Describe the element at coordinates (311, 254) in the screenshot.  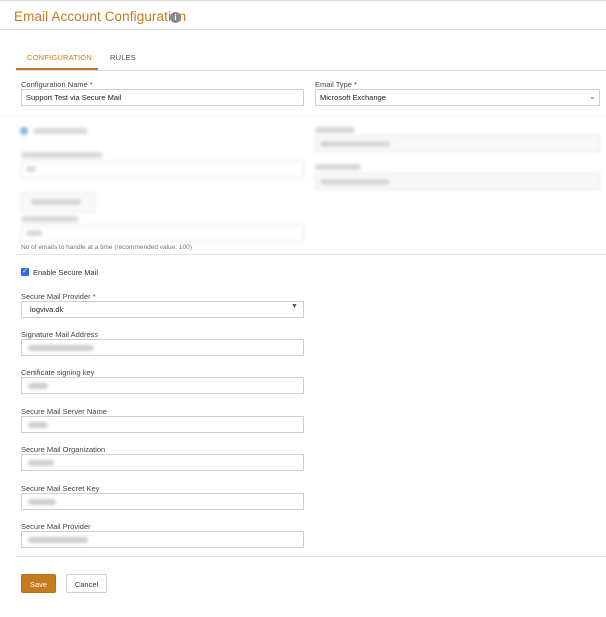
I see `section-divider` at that location.